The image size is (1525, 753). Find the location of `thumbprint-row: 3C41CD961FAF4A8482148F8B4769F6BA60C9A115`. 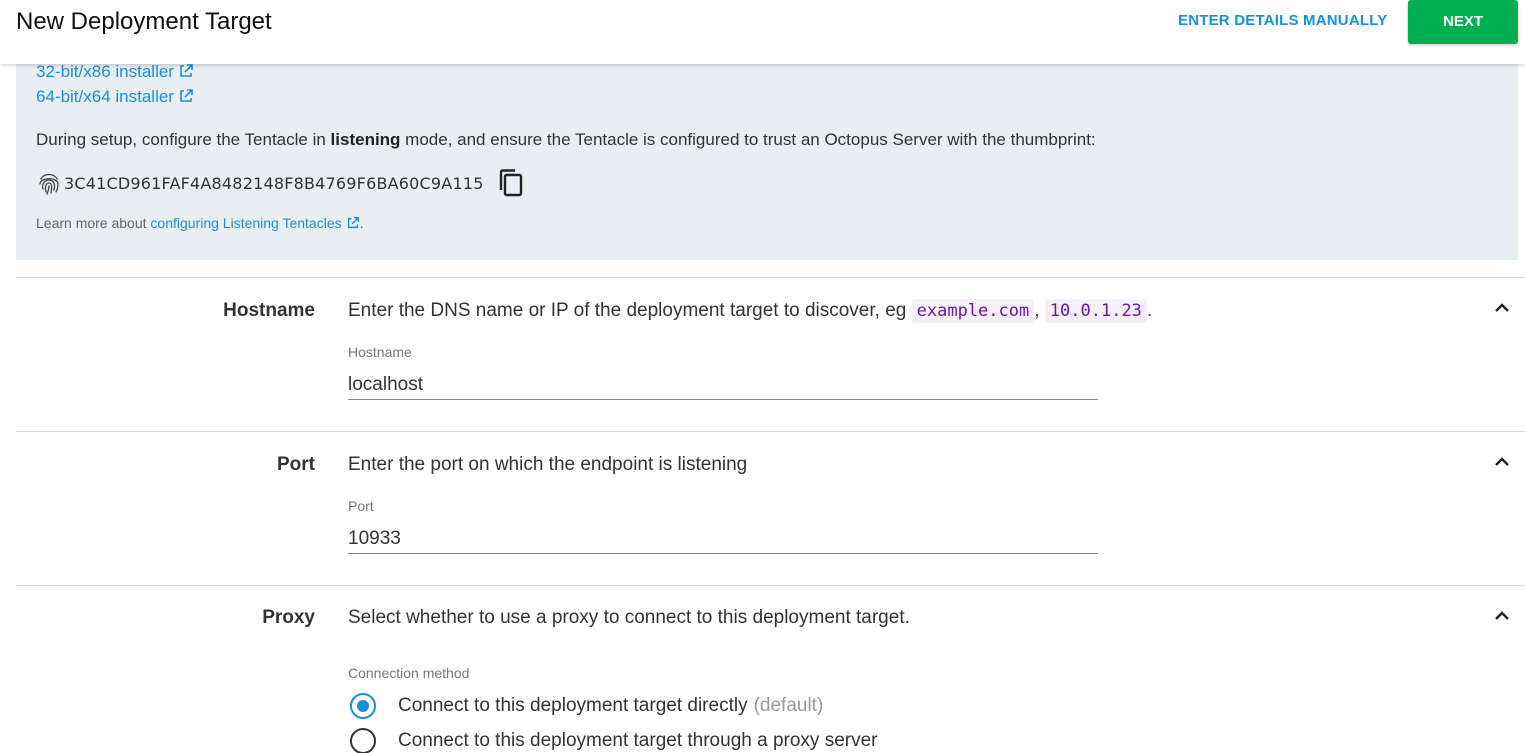

thumbprint-row: 3C41CD961FAF4A8482148F8B4769F6BA60C9A115 is located at coordinates (280, 183).